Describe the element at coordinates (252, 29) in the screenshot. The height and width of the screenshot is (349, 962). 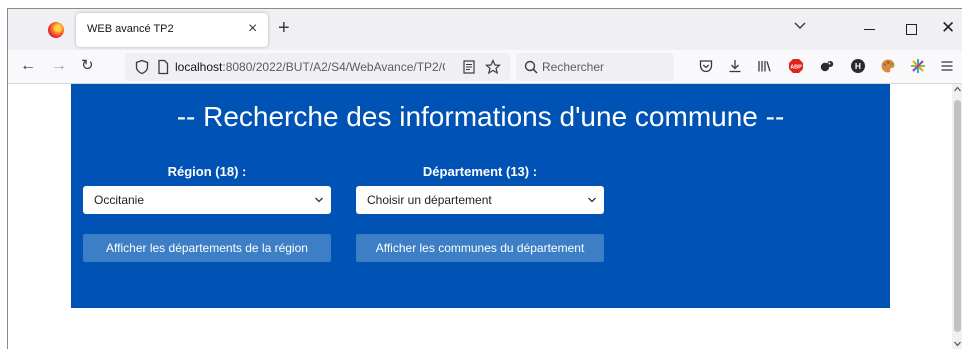
I see `tab-close-icon: ×` at that location.